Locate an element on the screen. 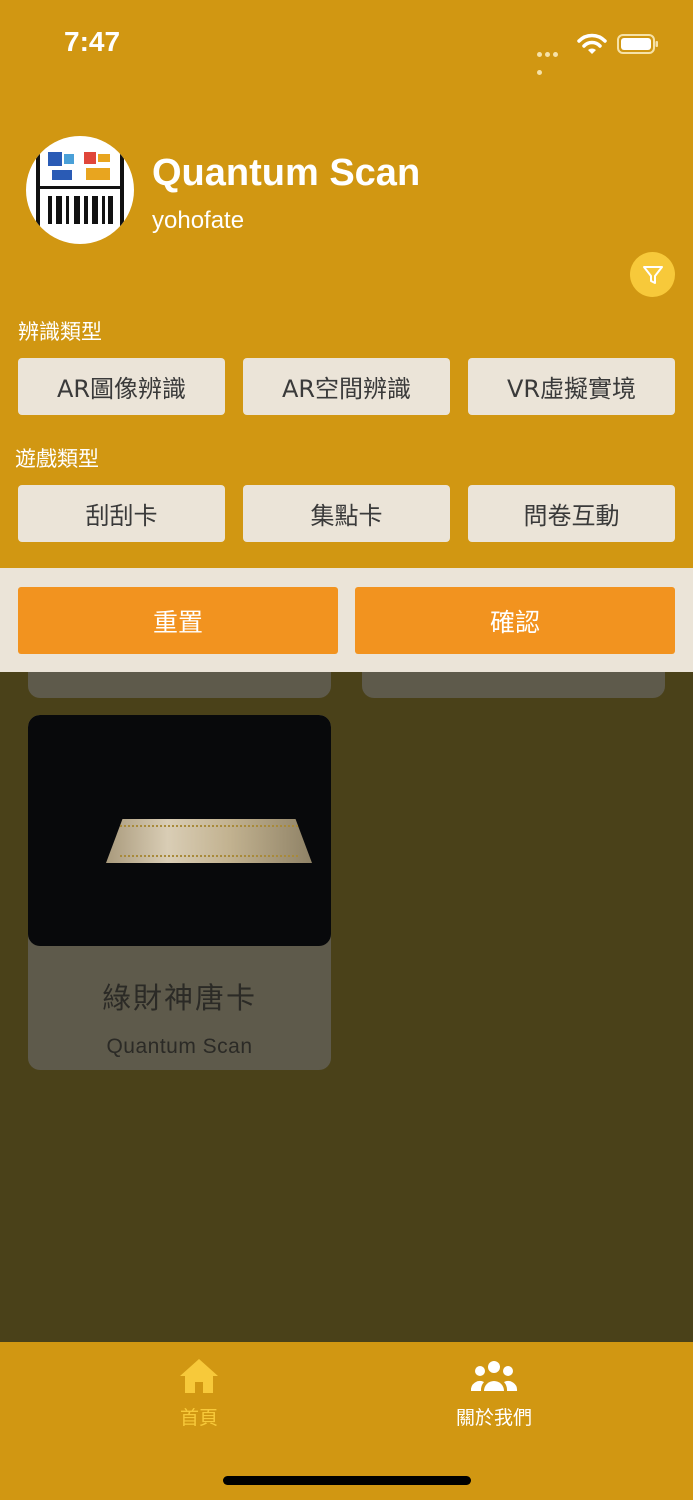  tab-about: 關於我們 is located at coordinates (494, 1393).